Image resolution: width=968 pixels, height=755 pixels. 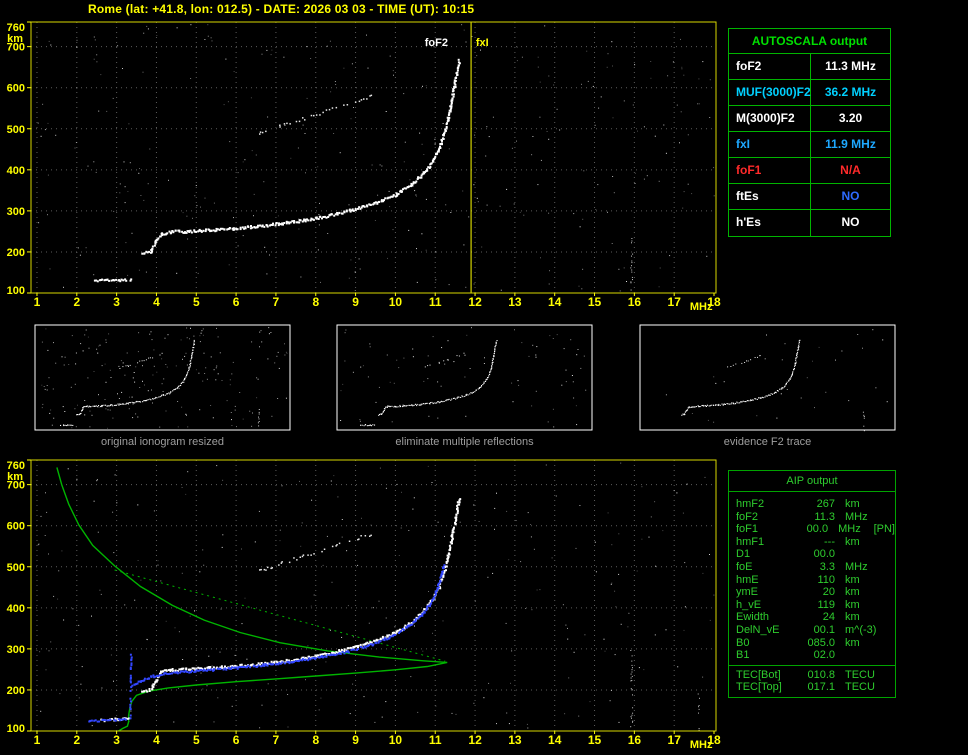 What do you see at coordinates (826, 579) in the screenshot?
I see `aip-value: 110` at bounding box center [826, 579].